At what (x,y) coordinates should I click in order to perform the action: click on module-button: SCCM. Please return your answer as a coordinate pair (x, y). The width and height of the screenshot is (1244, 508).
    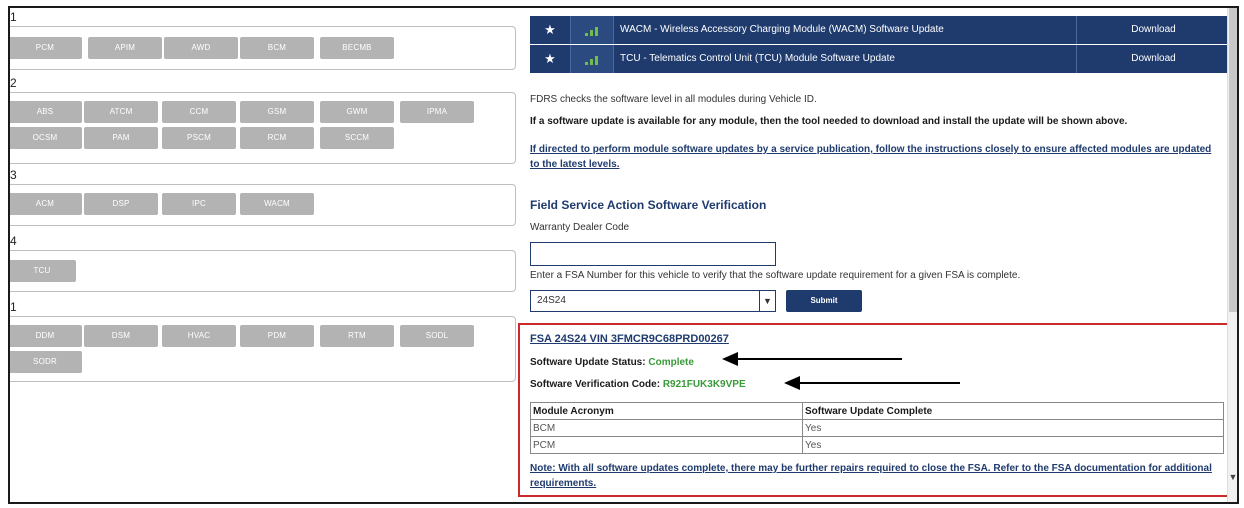
    Looking at the image, I should click on (357, 138).